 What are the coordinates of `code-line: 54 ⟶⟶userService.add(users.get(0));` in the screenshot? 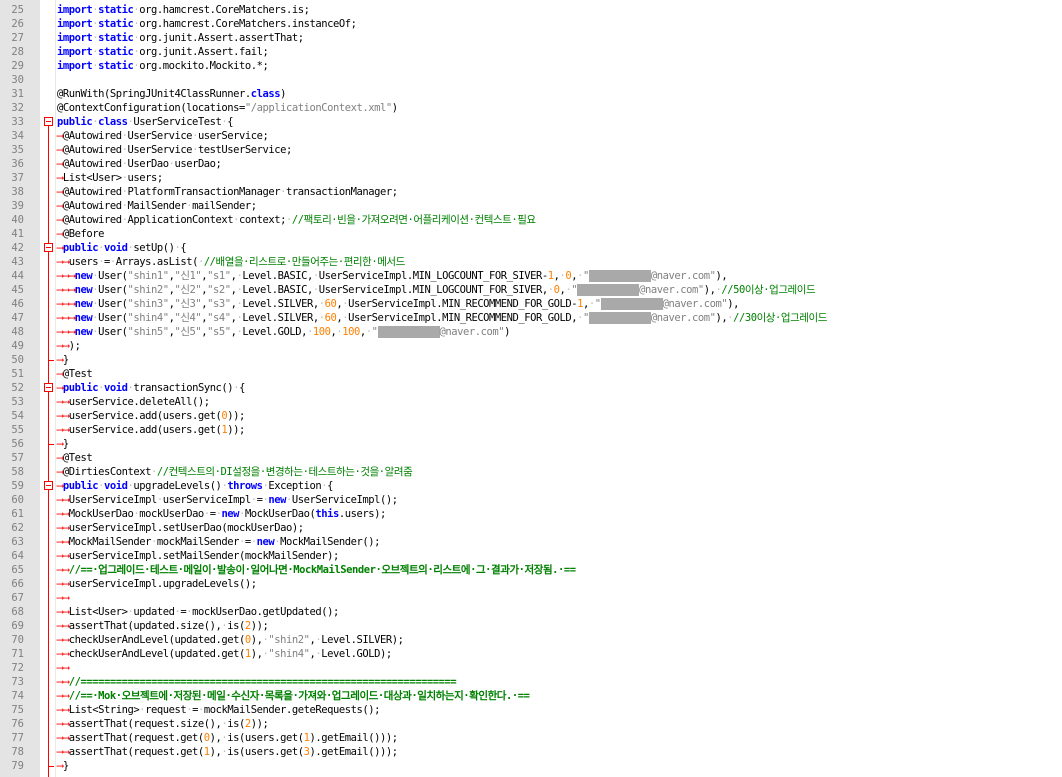 It's located at (531, 416).